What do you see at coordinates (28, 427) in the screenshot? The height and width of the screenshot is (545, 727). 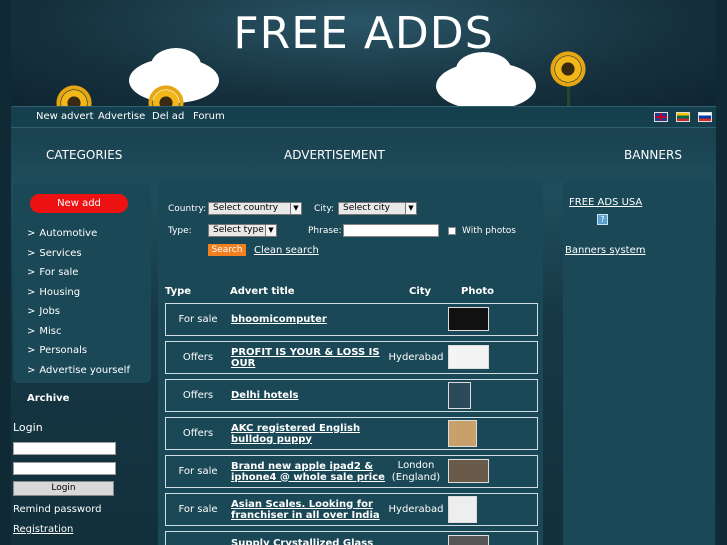 I see `login-heading: Login` at bounding box center [28, 427].